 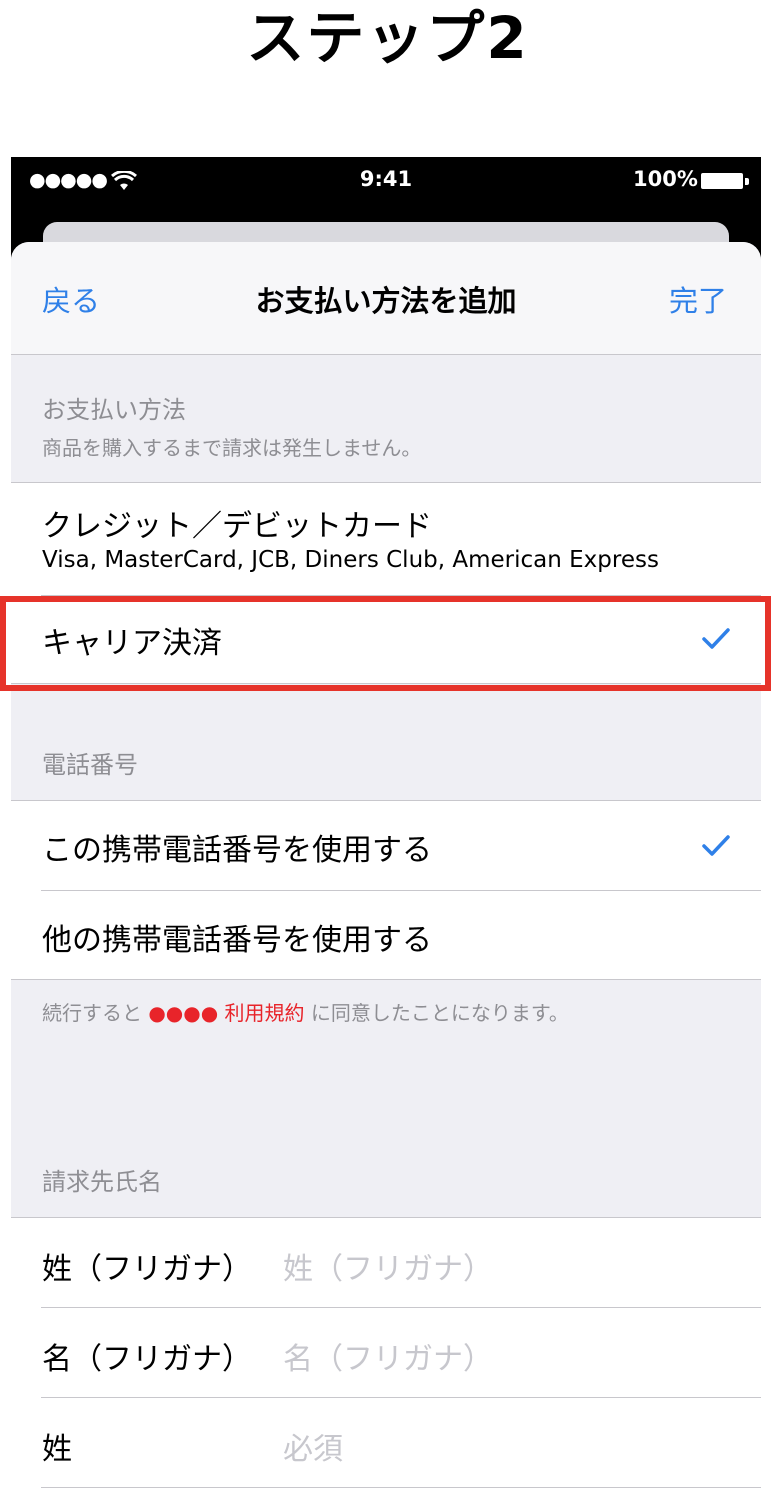 I want to click on nav-bar: 戻る お支払い方法を追加 完了, so click(x=386, y=298).